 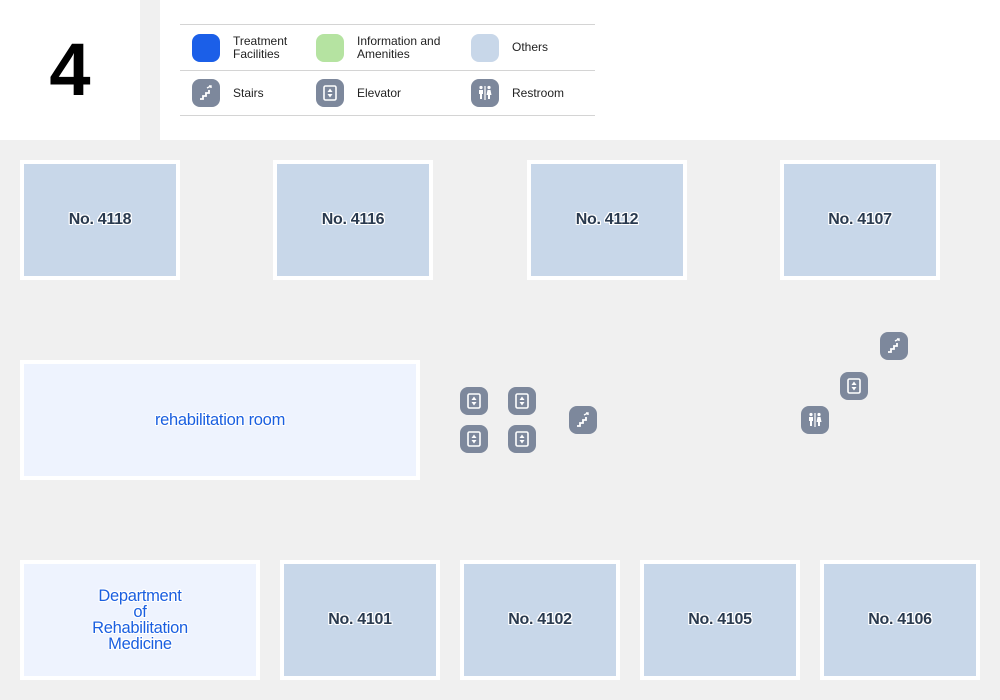 I want to click on room-4118: No. 4118, so click(x=100, y=220).